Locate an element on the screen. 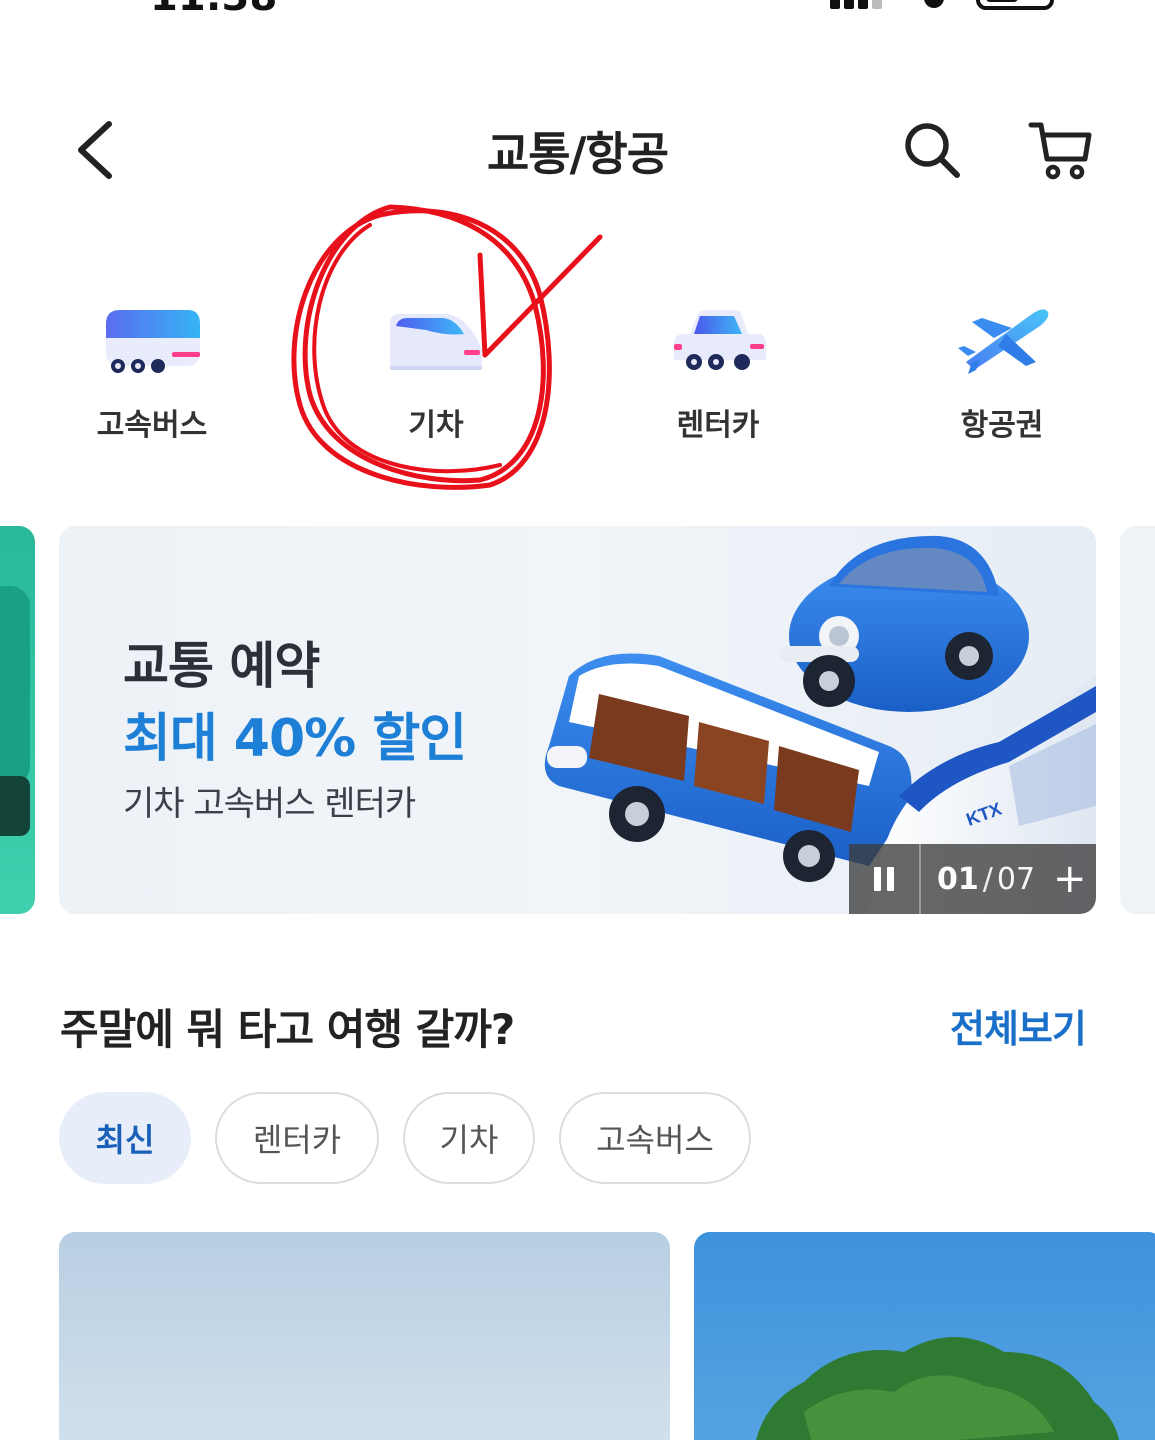 The height and width of the screenshot is (1440, 1155). rental-car-icon is located at coordinates (720, 340).